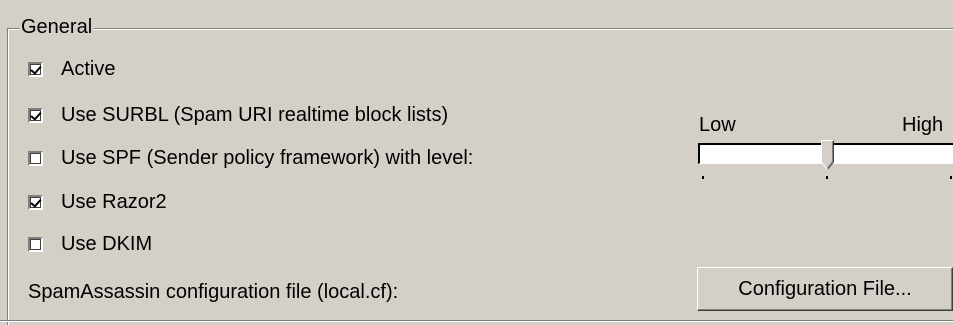 The height and width of the screenshot is (325, 953). What do you see at coordinates (717, 125) in the screenshot?
I see `slider-low-label: Low` at bounding box center [717, 125].